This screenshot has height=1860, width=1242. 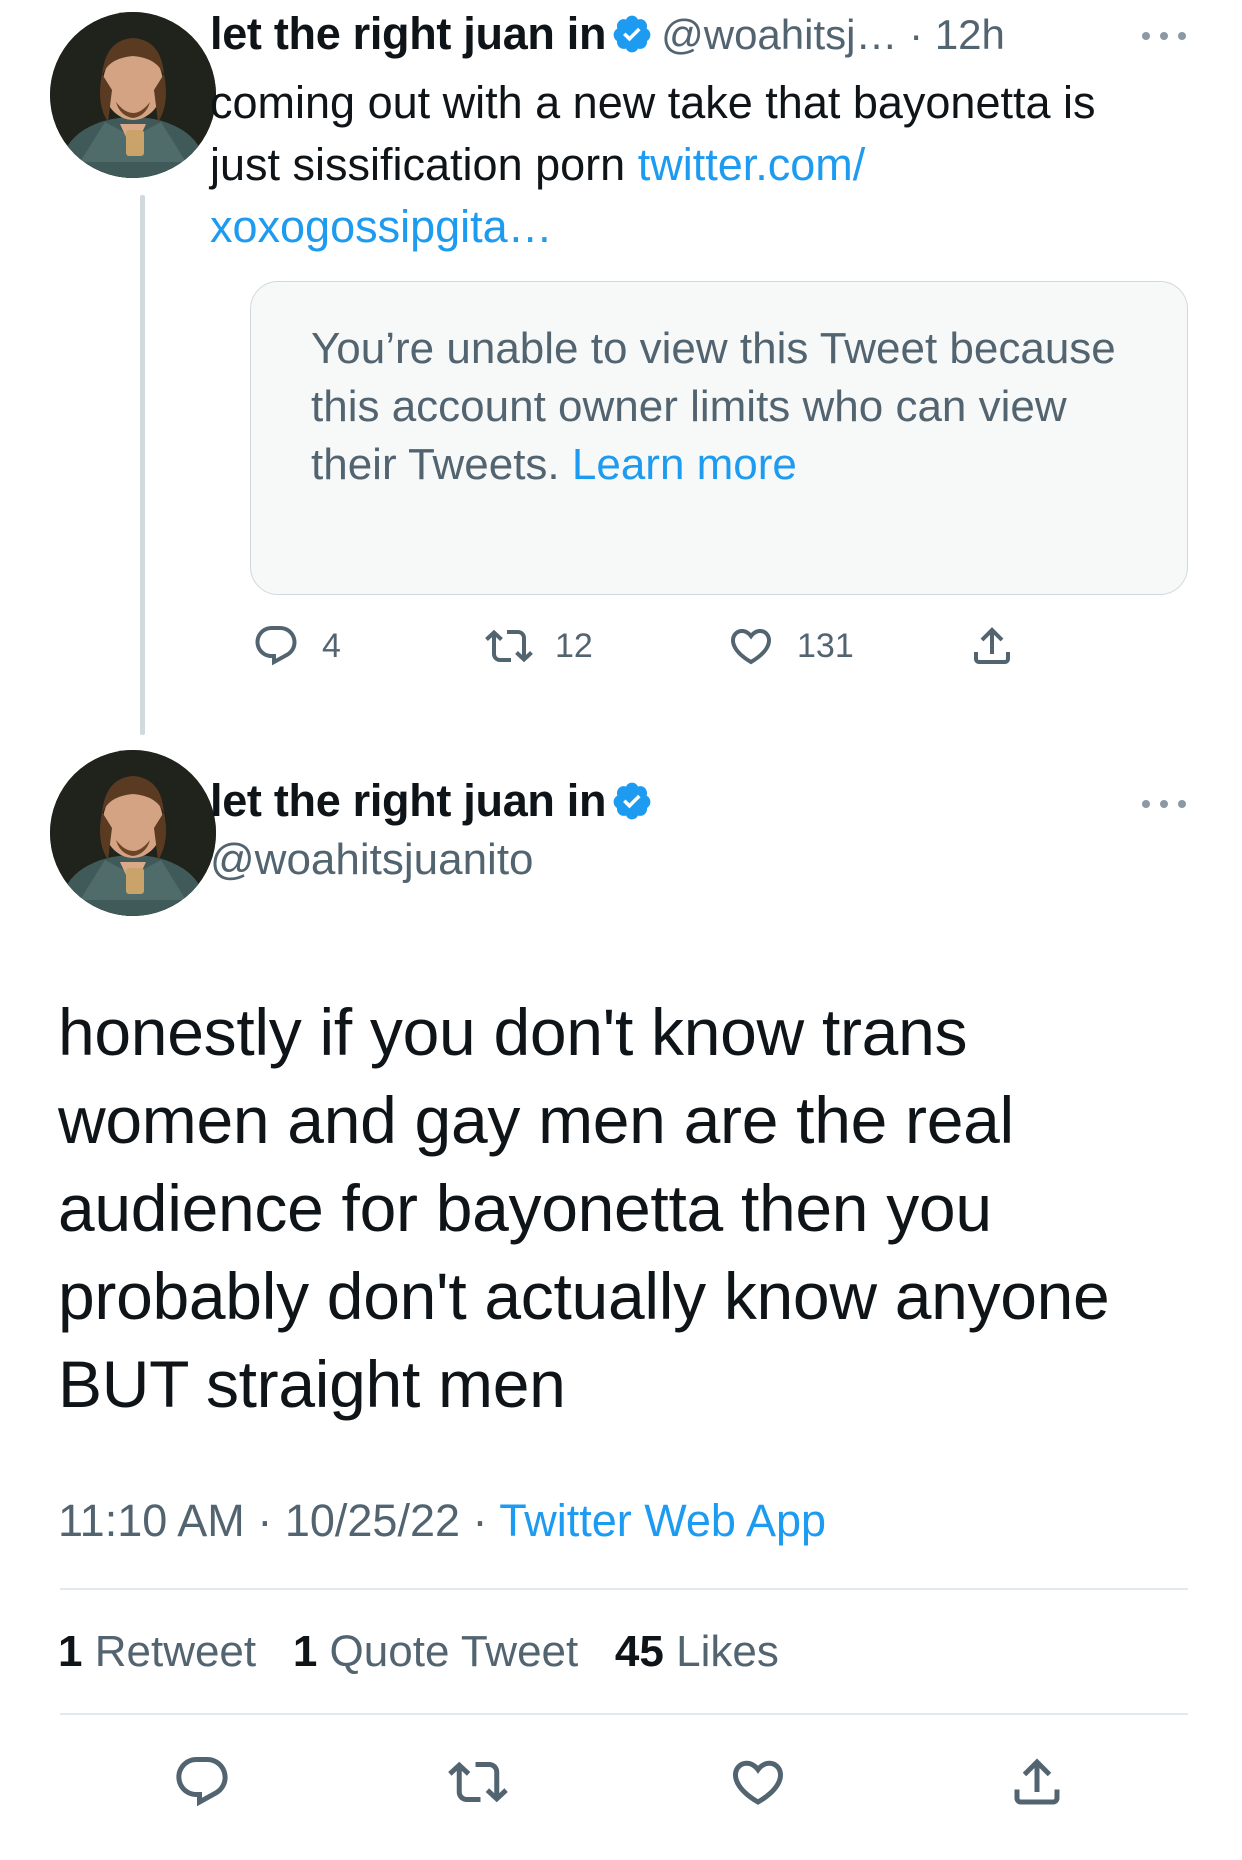 What do you see at coordinates (539, 646) in the screenshot?
I see `reply-action-retweet: 12` at bounding box center [539, 646].